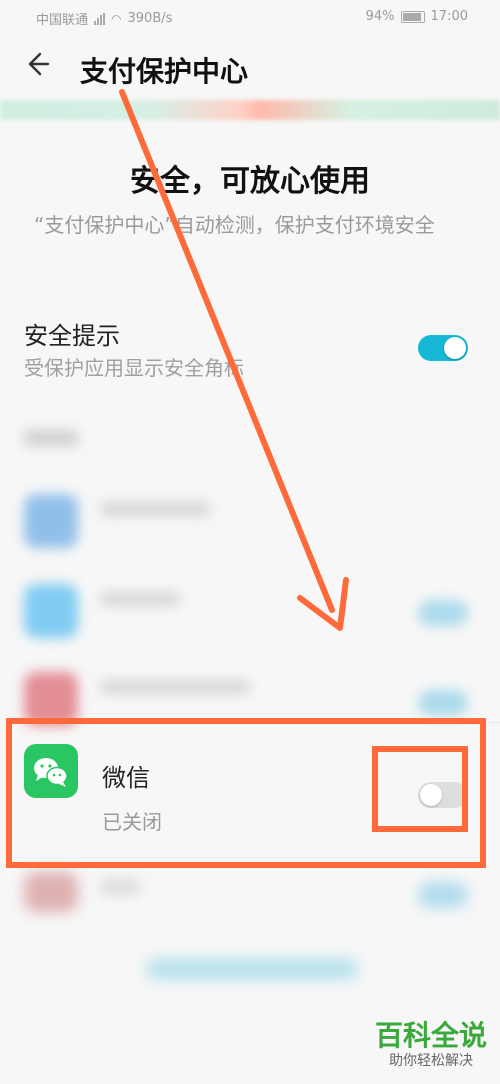 The height and width of the screenshot is (1084, 500). What do you see at coordinates (134, 368) in the screenshot?
I see `security-tip-subtitle: 受保护应用显示安全角标` at bounding box center [134, 368].